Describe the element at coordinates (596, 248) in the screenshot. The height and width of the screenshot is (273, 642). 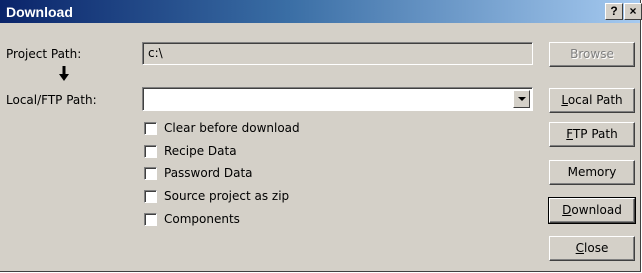
I see `close-button-label: lose` at that location.